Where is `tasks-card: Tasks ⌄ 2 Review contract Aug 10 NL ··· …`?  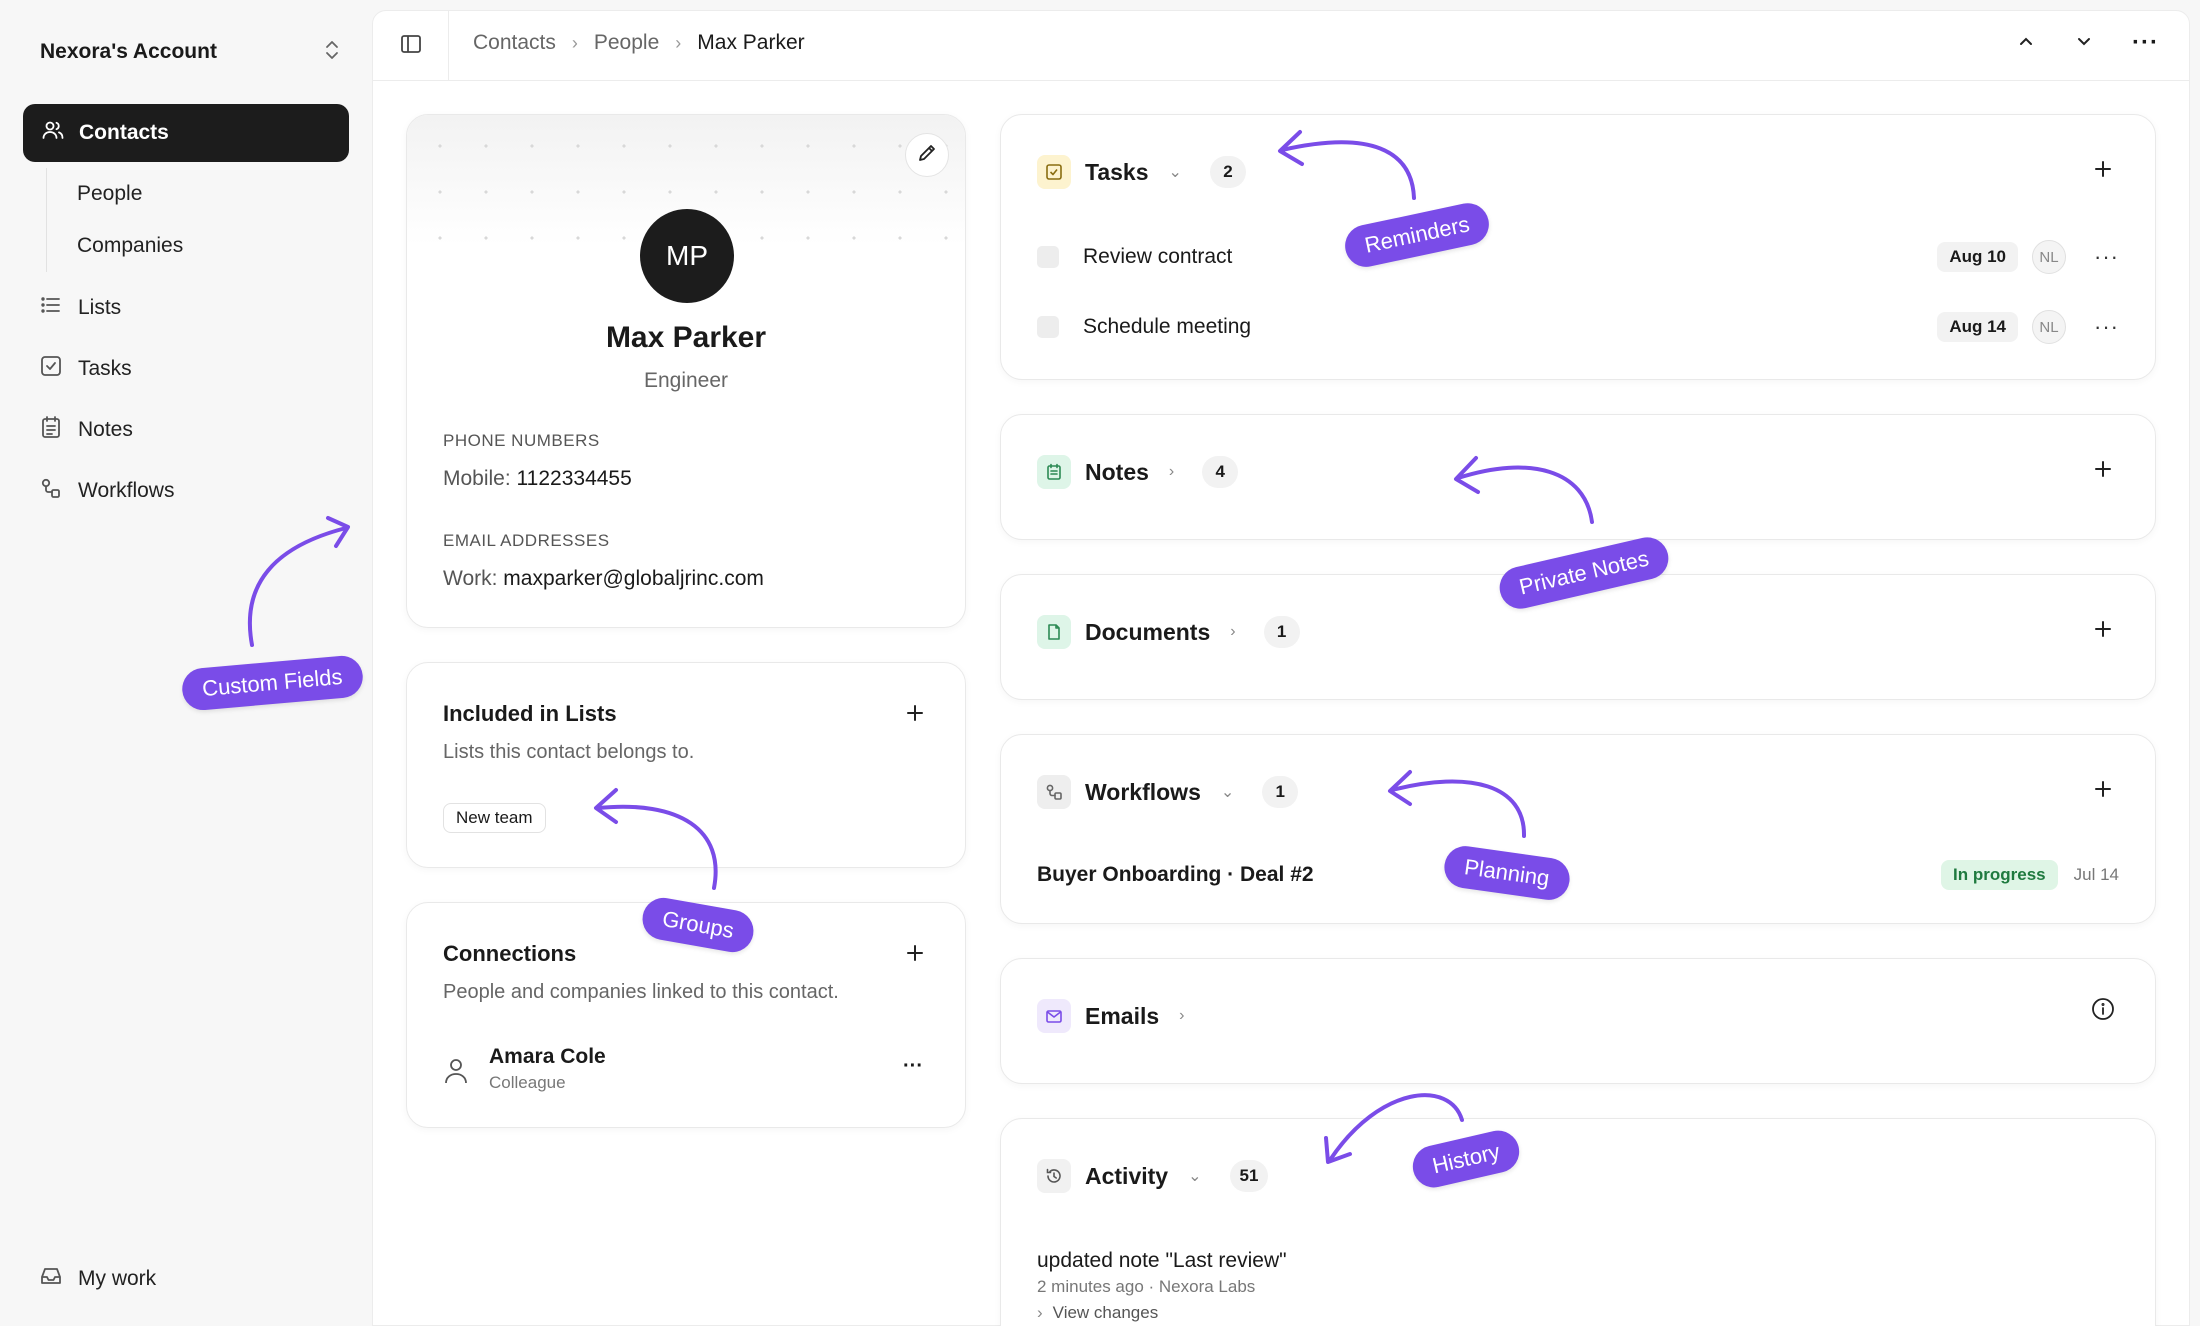 tasks-card: Tasks ⌄ 2 Review contract Aug 10 NL ··· … is located at coordinates (1578, 247).